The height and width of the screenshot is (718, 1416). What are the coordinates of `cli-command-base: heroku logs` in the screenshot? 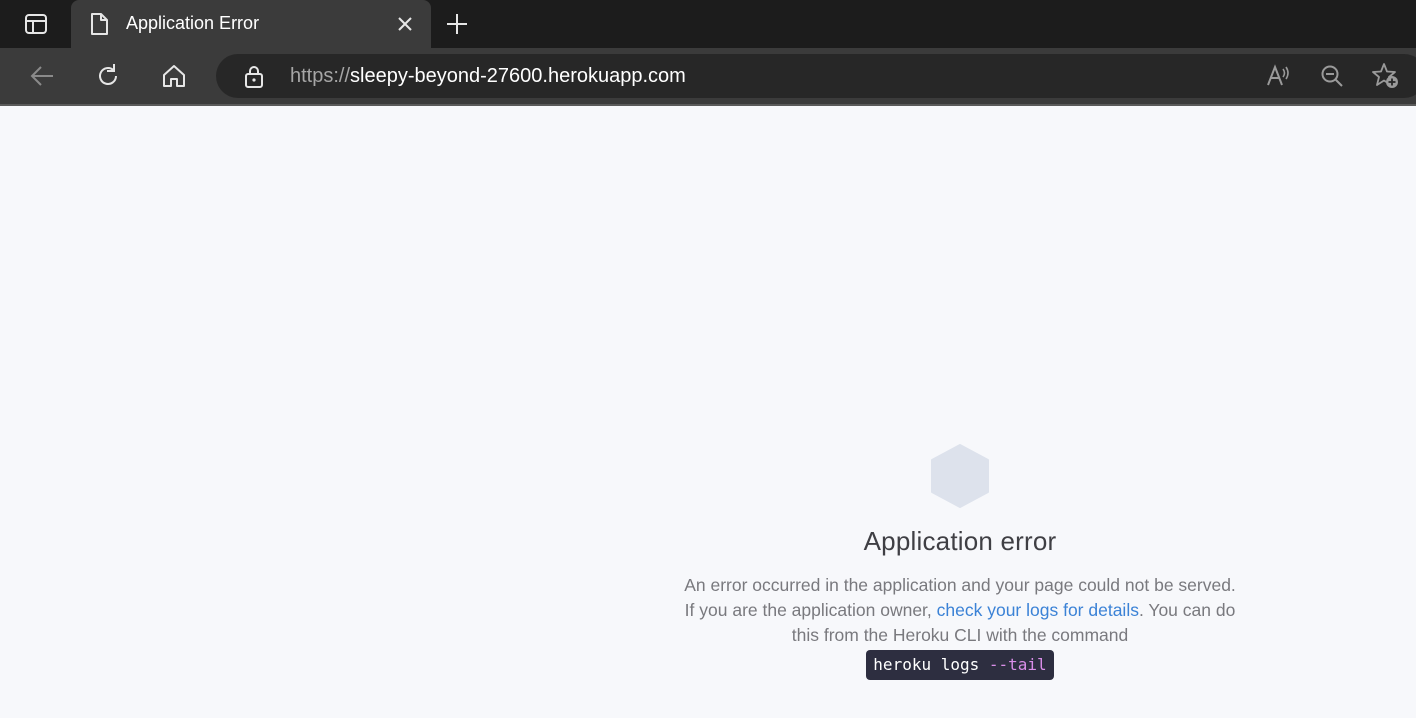 It's located at (931, 664).